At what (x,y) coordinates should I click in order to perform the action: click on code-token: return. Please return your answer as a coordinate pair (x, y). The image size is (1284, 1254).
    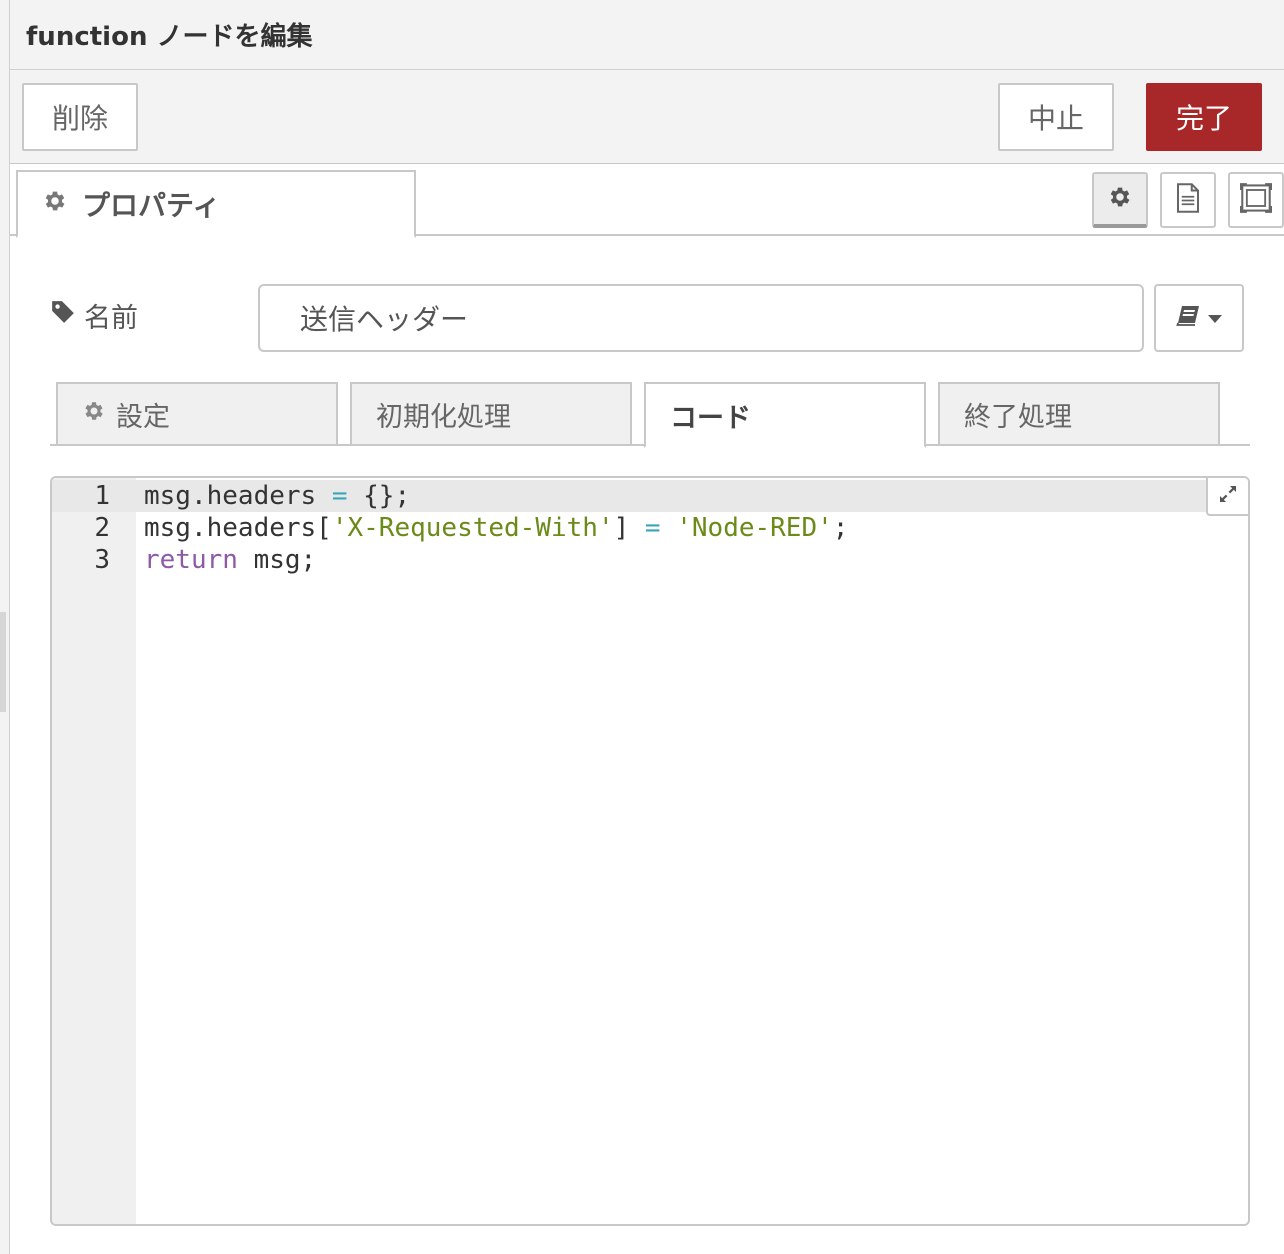
    Looking at the image, I should click on (191, 560).